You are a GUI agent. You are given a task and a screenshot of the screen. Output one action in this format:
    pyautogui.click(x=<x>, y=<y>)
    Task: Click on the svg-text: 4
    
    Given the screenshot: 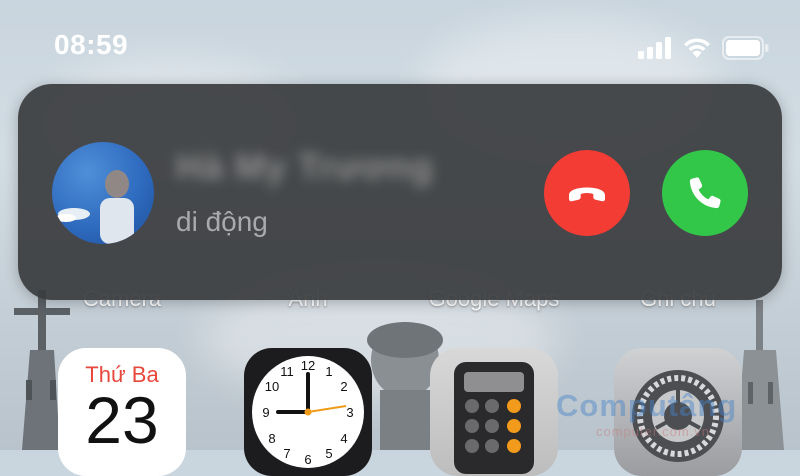 What is the action you would take?
    pyautogui.click(x=343, y=438)
    